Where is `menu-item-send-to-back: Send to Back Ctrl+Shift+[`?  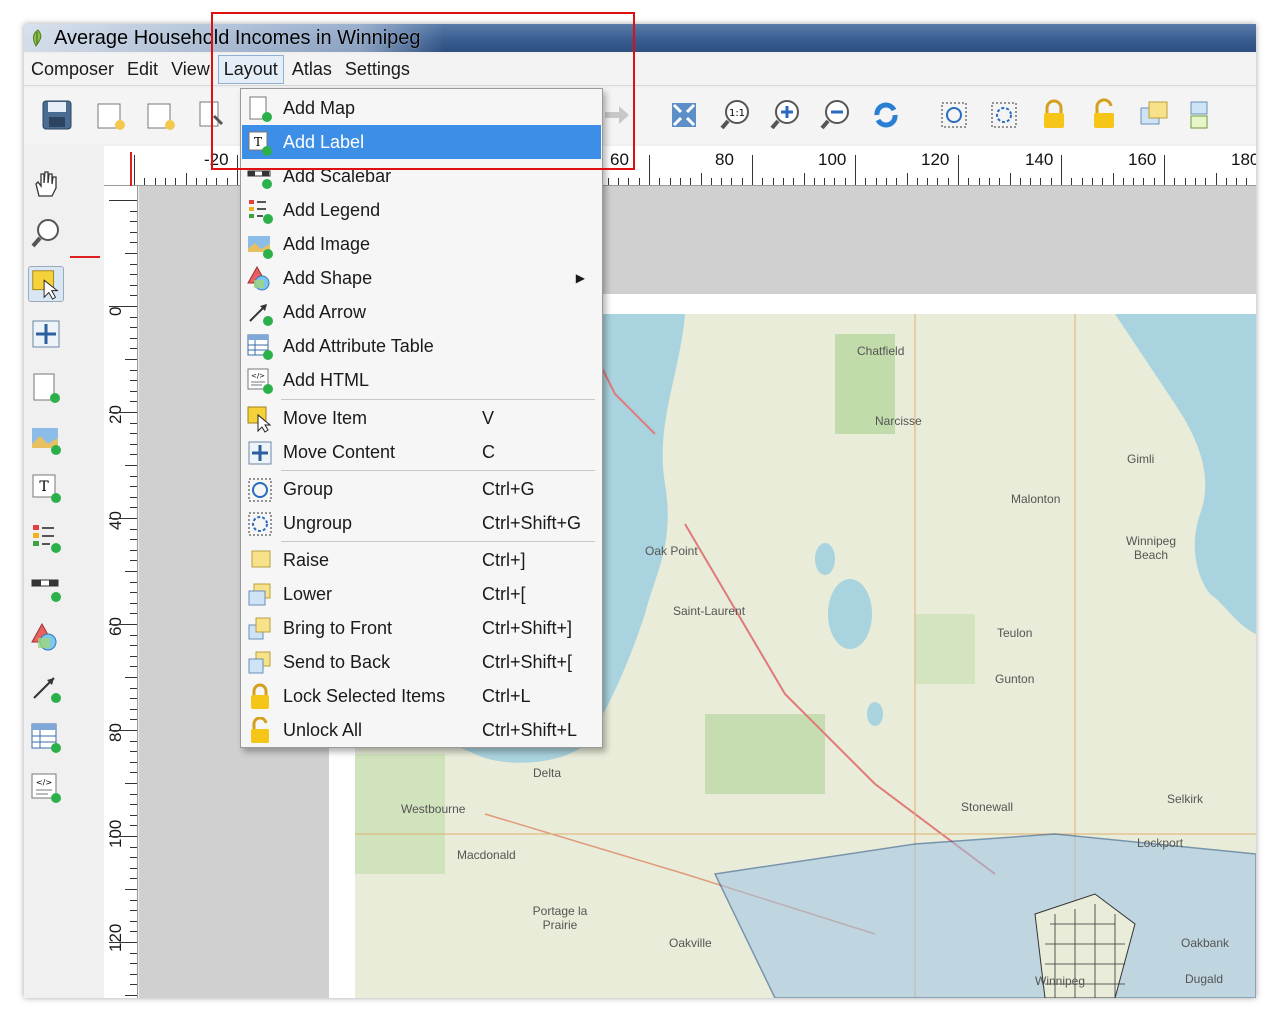
menu-item-send-to-back: Send to Back Ctrl+Shift+[ is located at coordinates (421, 662).